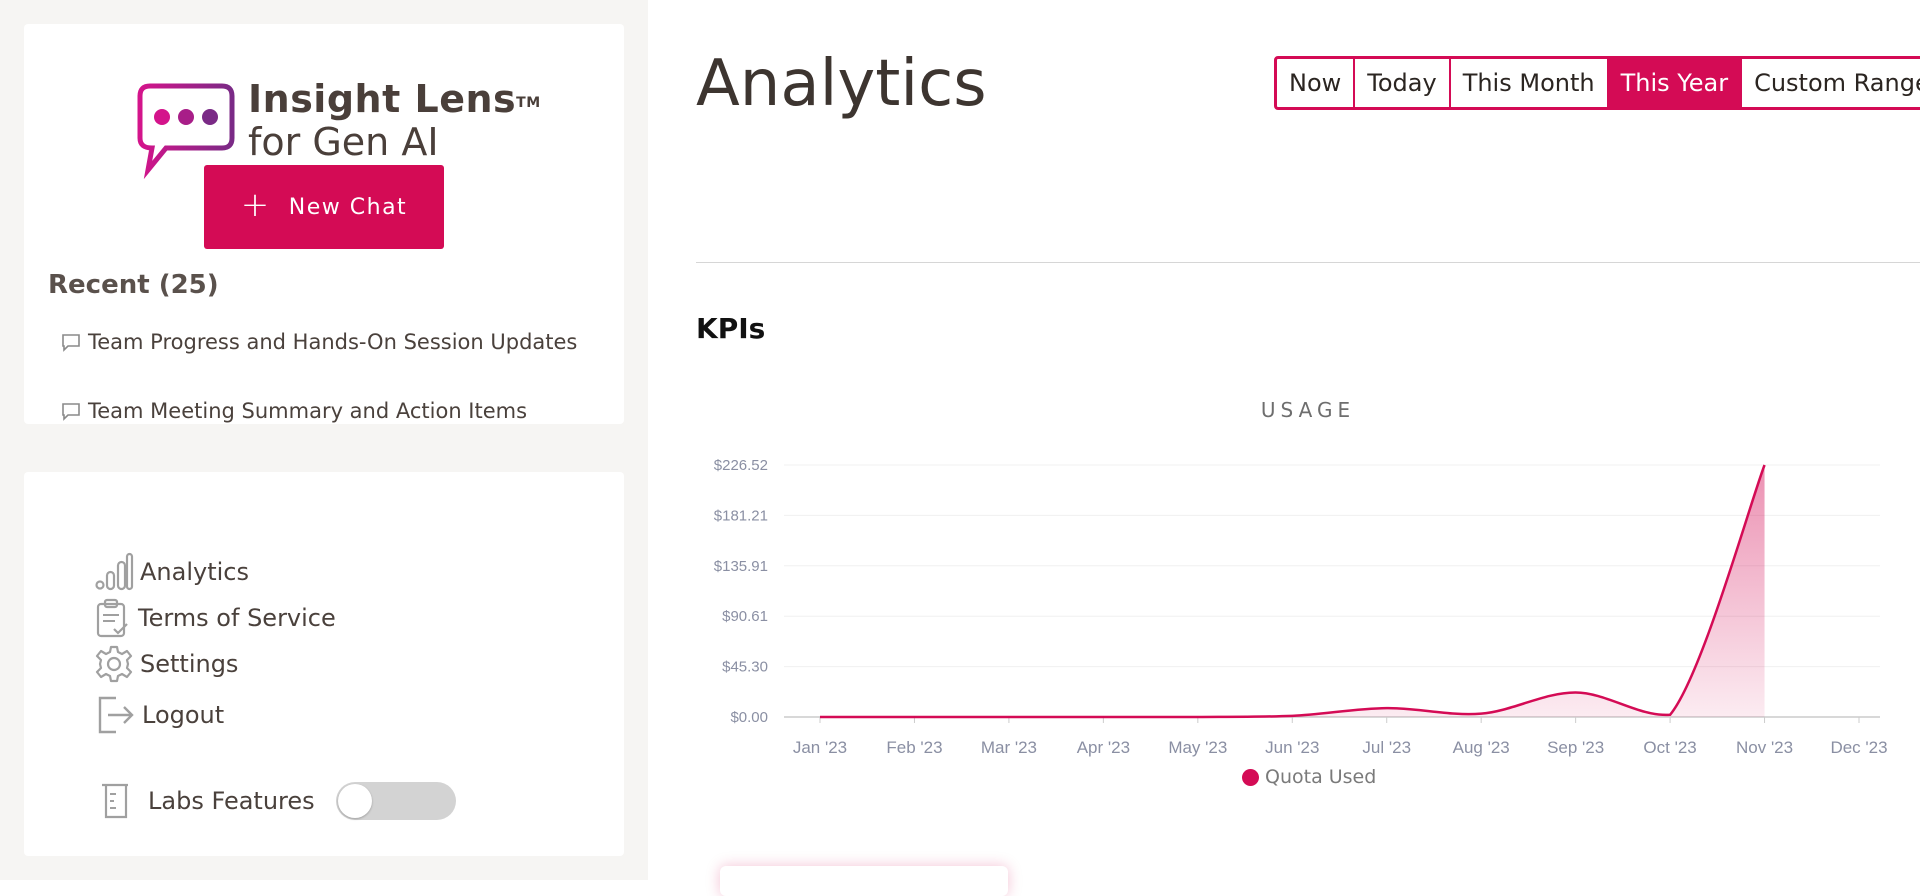 Image resolution: width=1920 pixels, height=896 pixels. What do you see at coordinates (133, 285) in the screenshot?
I see `recent-title: Recent (25)` at bounding box center [133, 285].